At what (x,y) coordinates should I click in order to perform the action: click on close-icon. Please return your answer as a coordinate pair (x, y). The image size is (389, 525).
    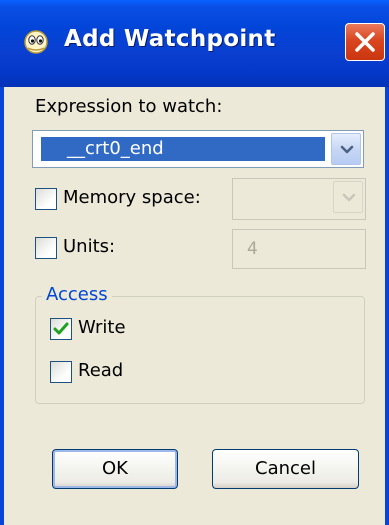
    Looking at the image, I should click on (365, 42).